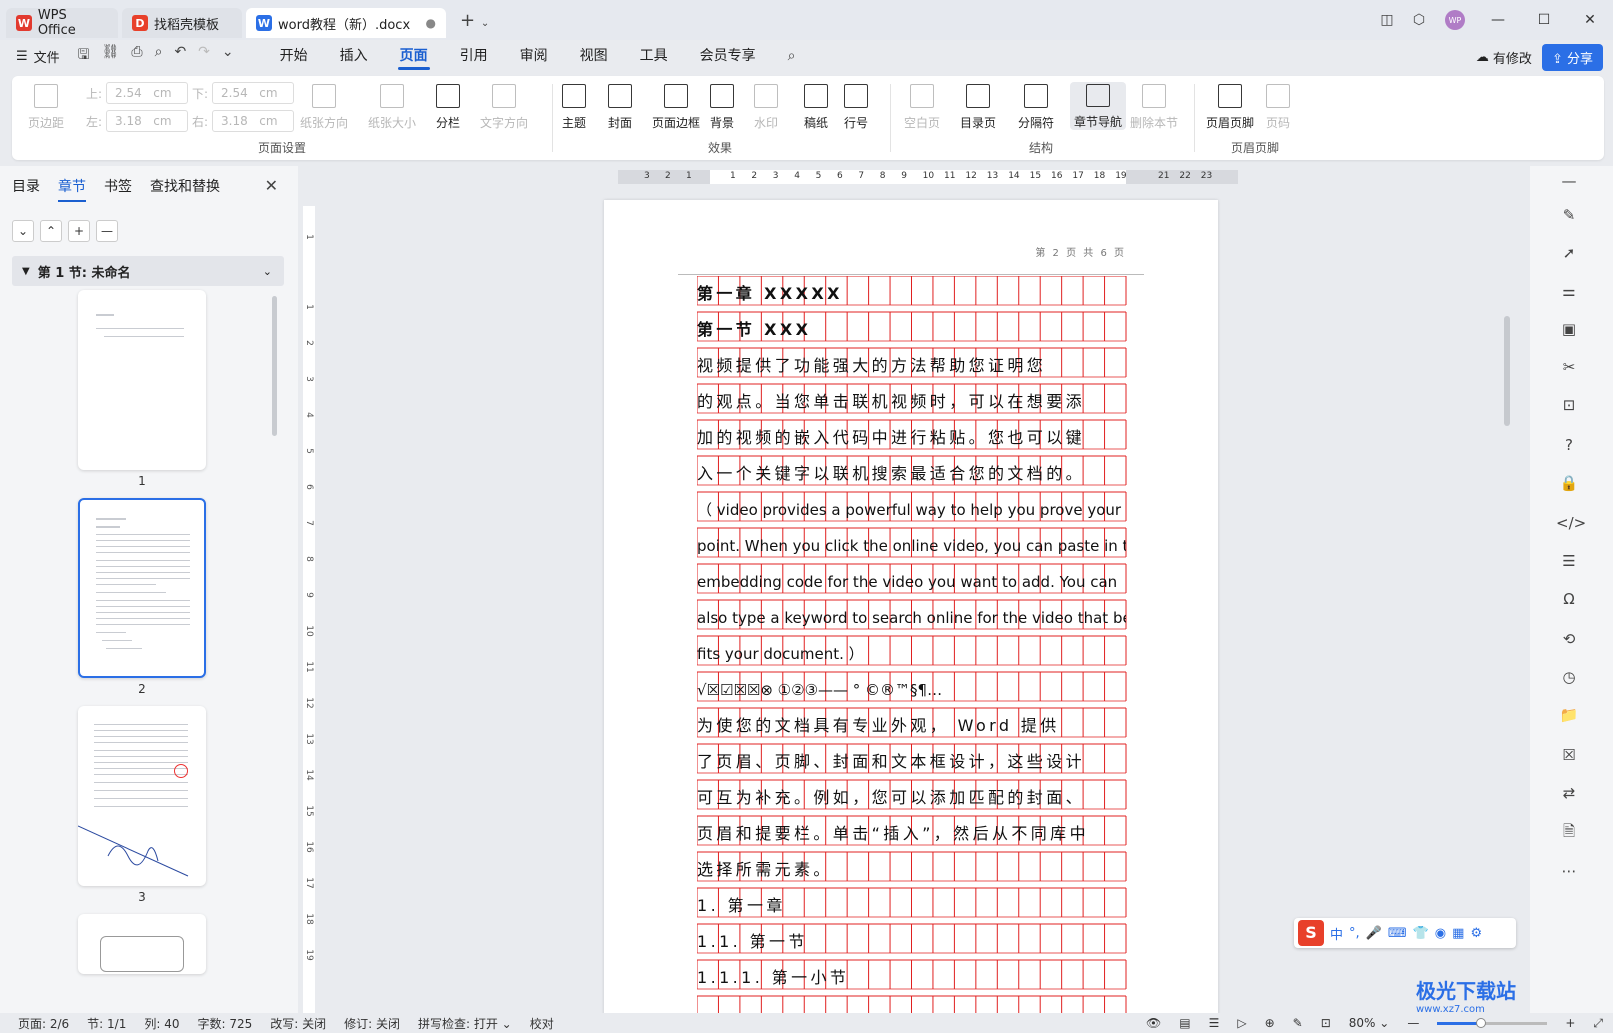  What do you see at coordinates (1326, 1023) in the screenshot?
I see `fit-icon: ⊡` at bounding box center [1326, 1023].